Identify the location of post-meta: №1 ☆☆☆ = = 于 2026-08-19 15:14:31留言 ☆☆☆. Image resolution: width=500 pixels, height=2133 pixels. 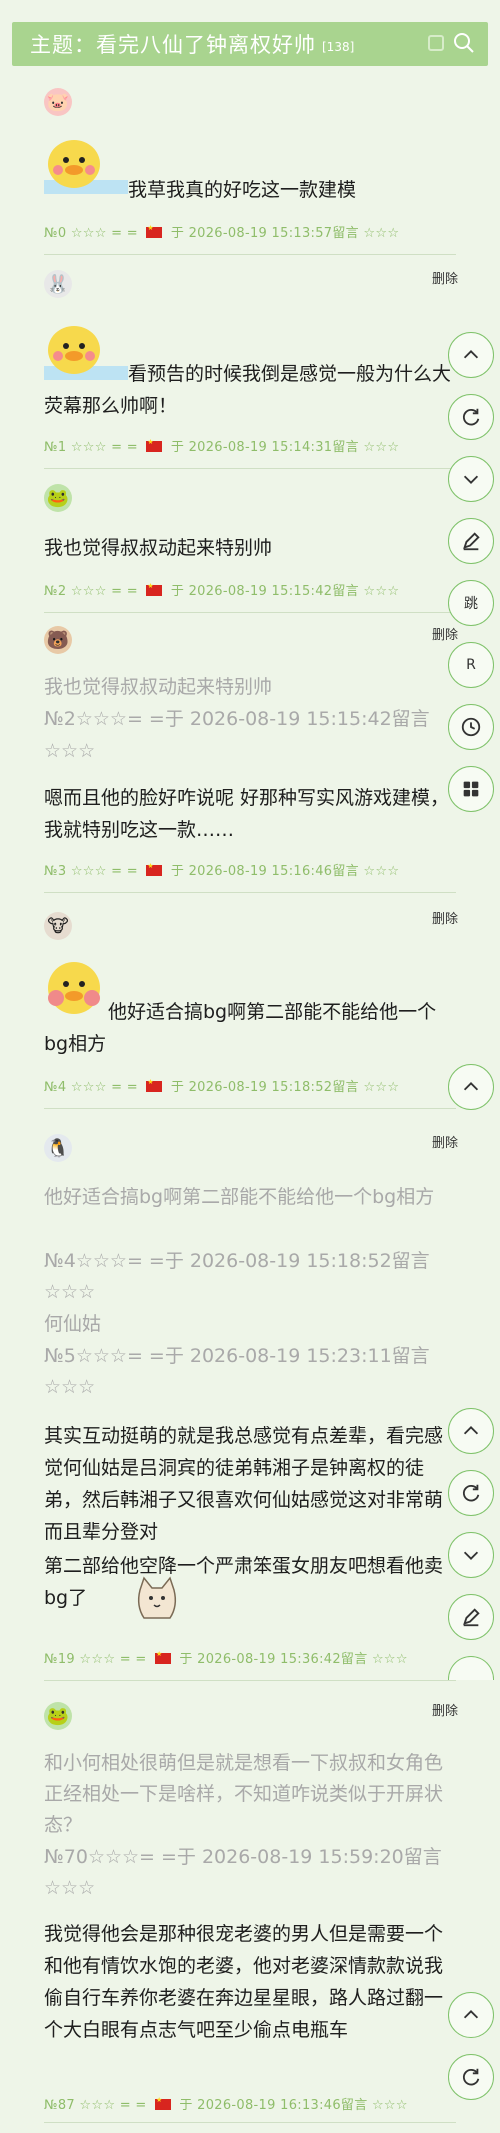
(221, 445).